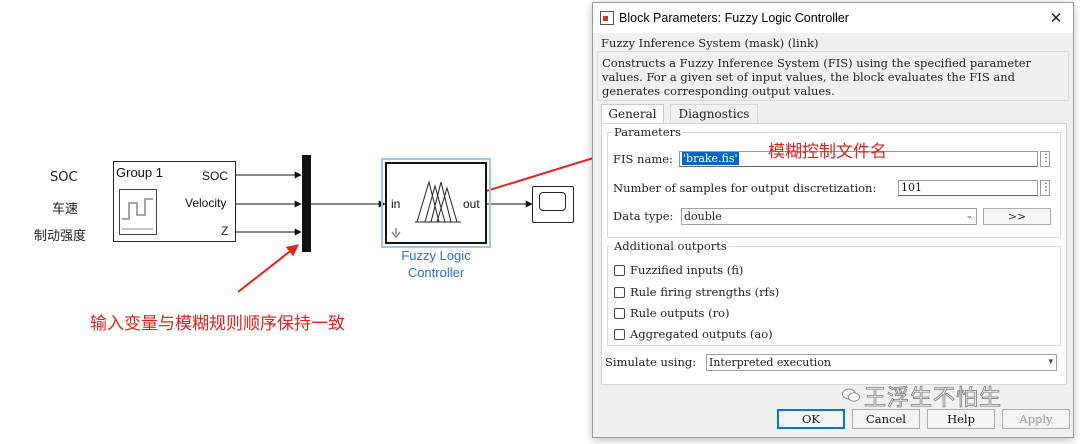 The width and height of the screenshot is (1080, 444). Describe the element at coordinates (961, 419) in the screenshot. I see `help-button: Help` at that location.